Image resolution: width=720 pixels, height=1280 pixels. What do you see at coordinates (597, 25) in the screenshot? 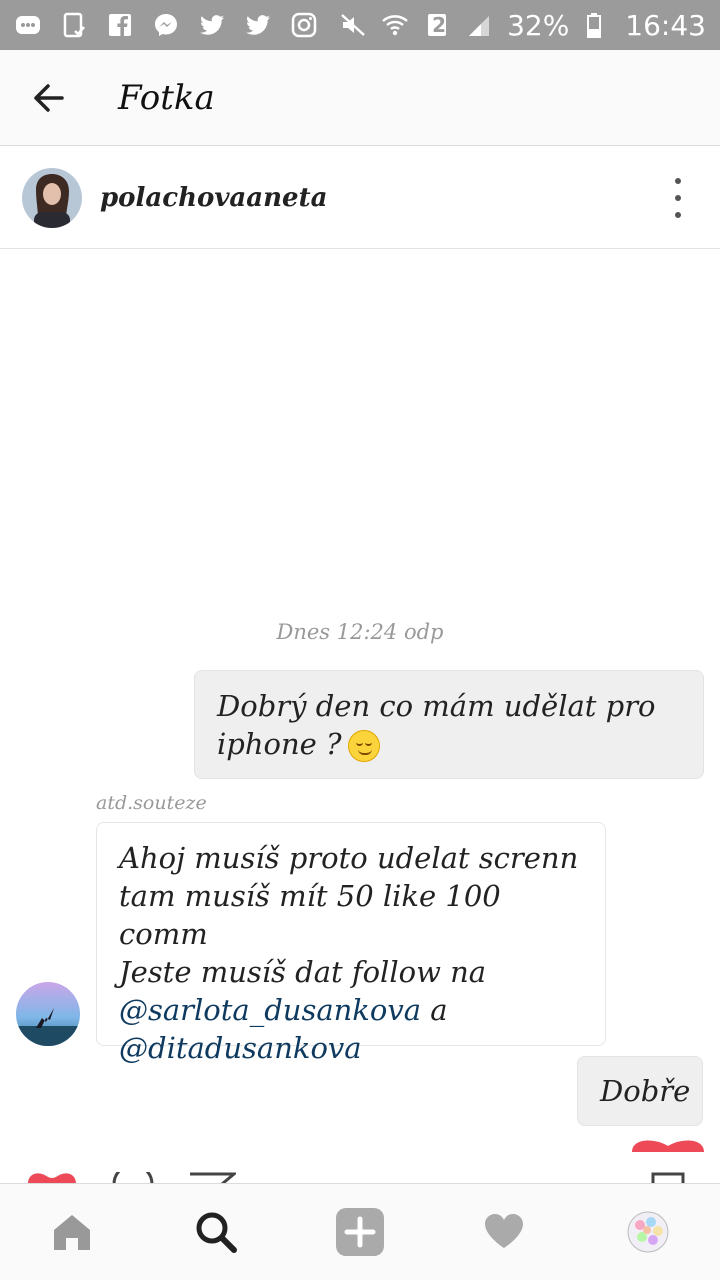
I see `battery-icon` at bounding box center [597, 25].